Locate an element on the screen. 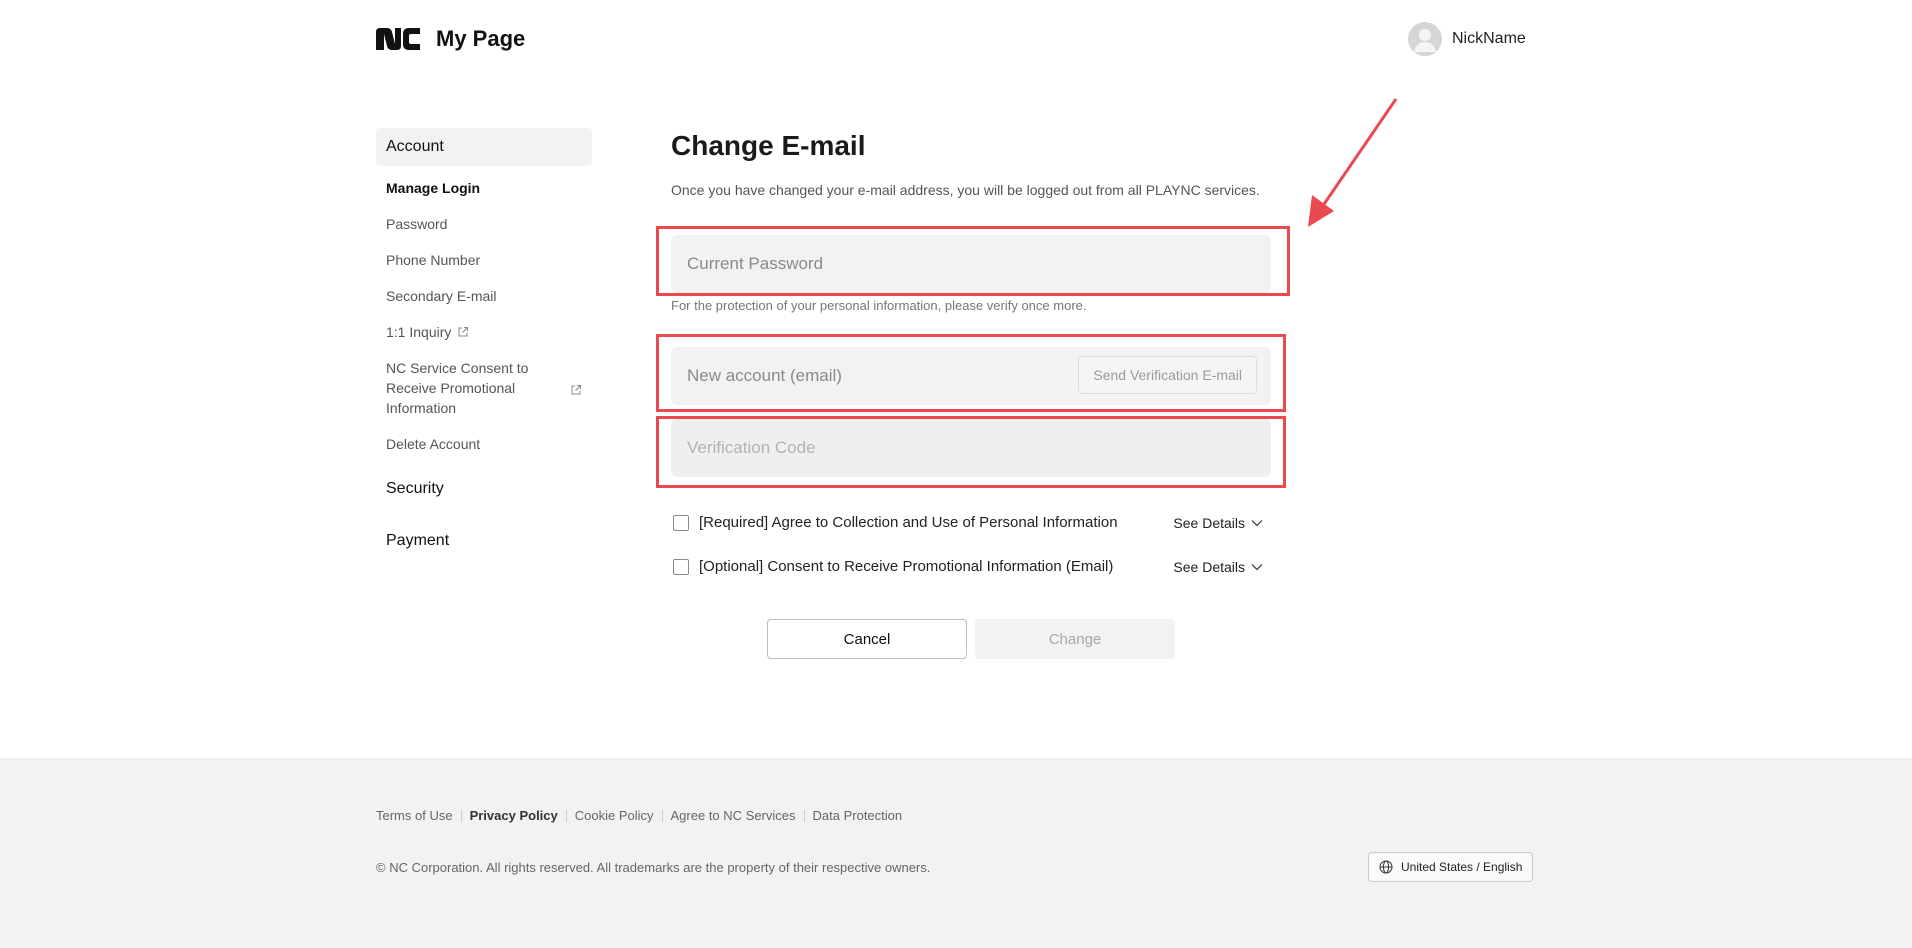  highlight-box-password is located at coordinates (973, 261).